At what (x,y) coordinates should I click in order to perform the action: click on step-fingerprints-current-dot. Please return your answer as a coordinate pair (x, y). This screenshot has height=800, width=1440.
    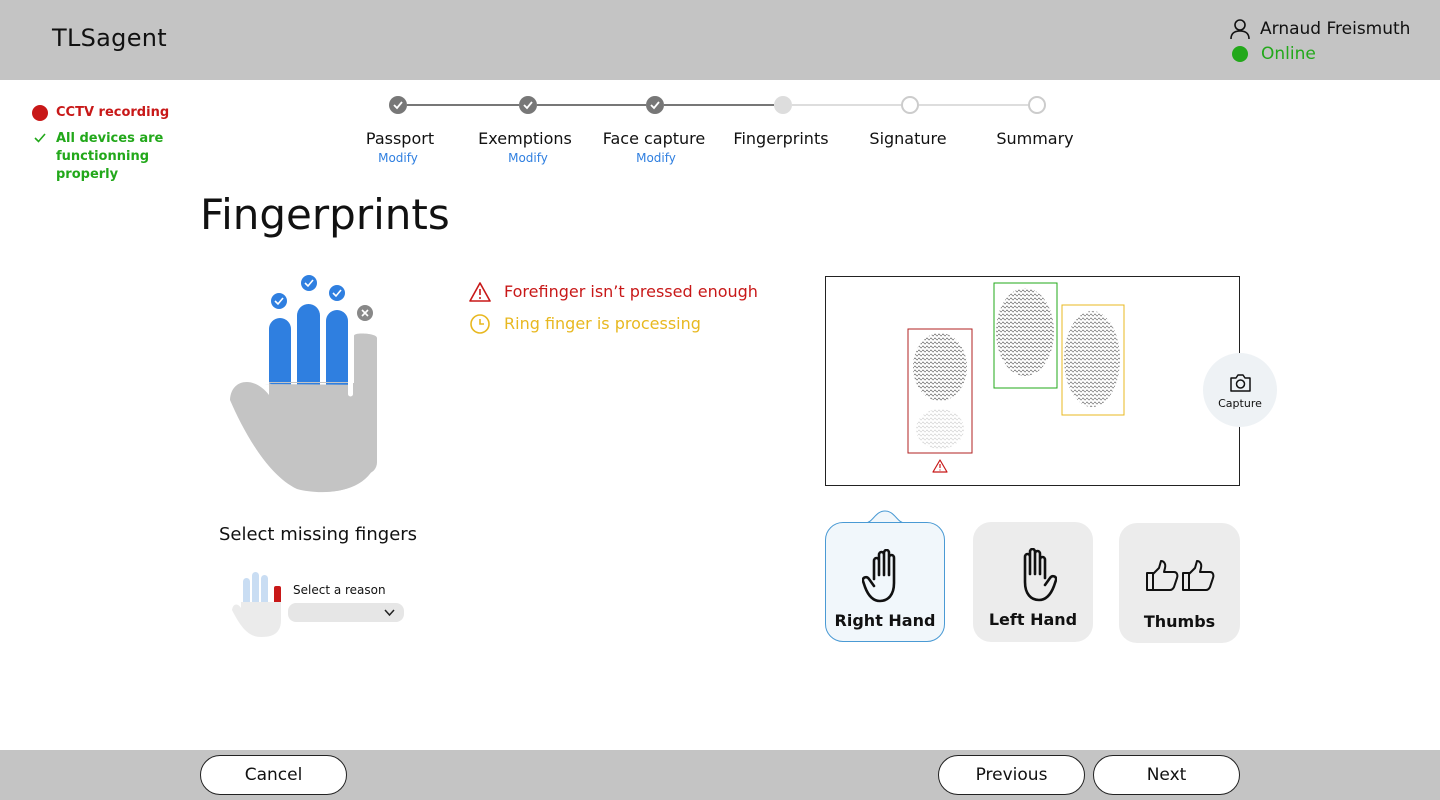
    Looking at the image, I should click on (783, 105).